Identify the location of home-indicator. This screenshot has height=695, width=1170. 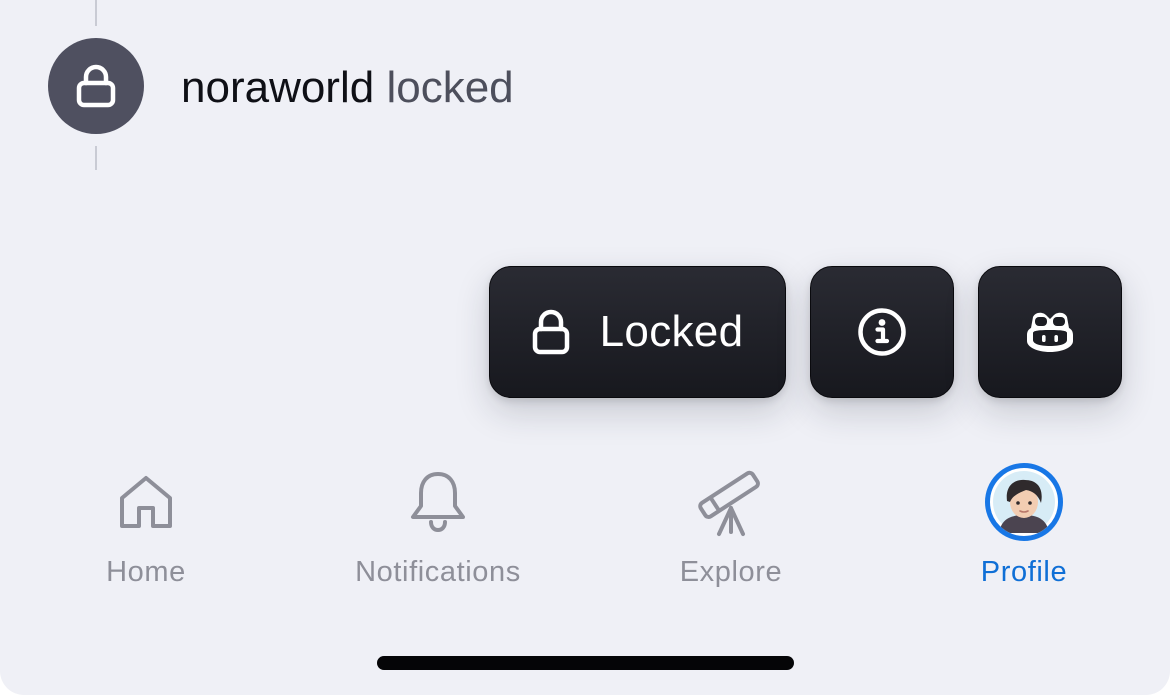
(585, 663).